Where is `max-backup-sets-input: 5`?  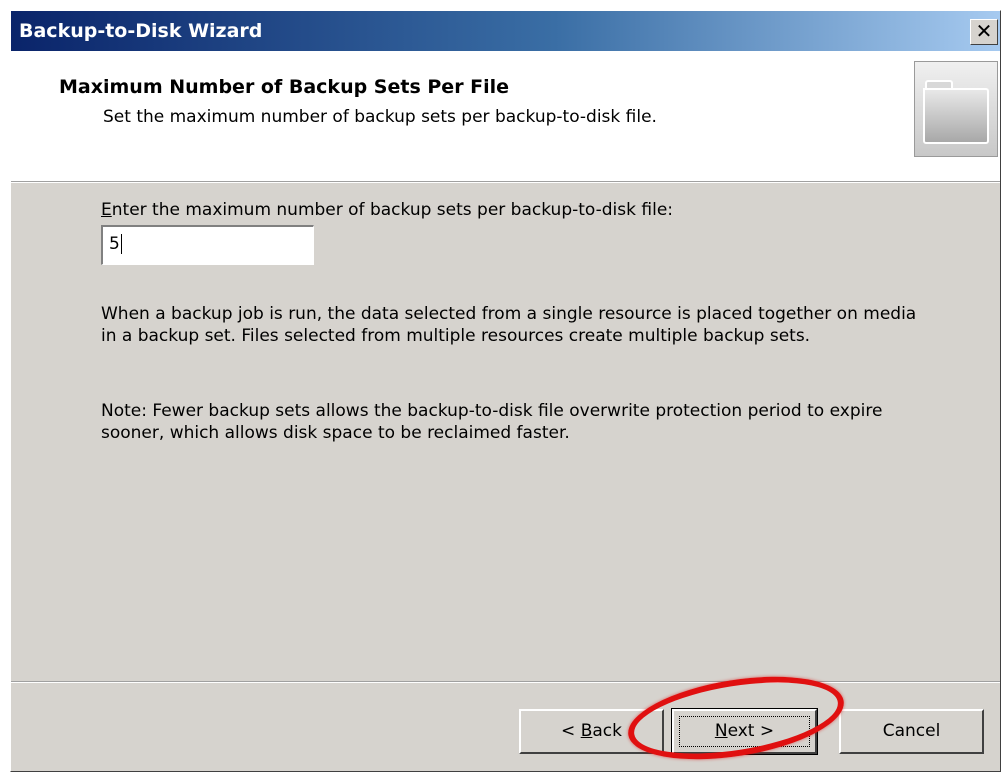 max-backup-sets-input: 5 is located at coordinates (207, 245).